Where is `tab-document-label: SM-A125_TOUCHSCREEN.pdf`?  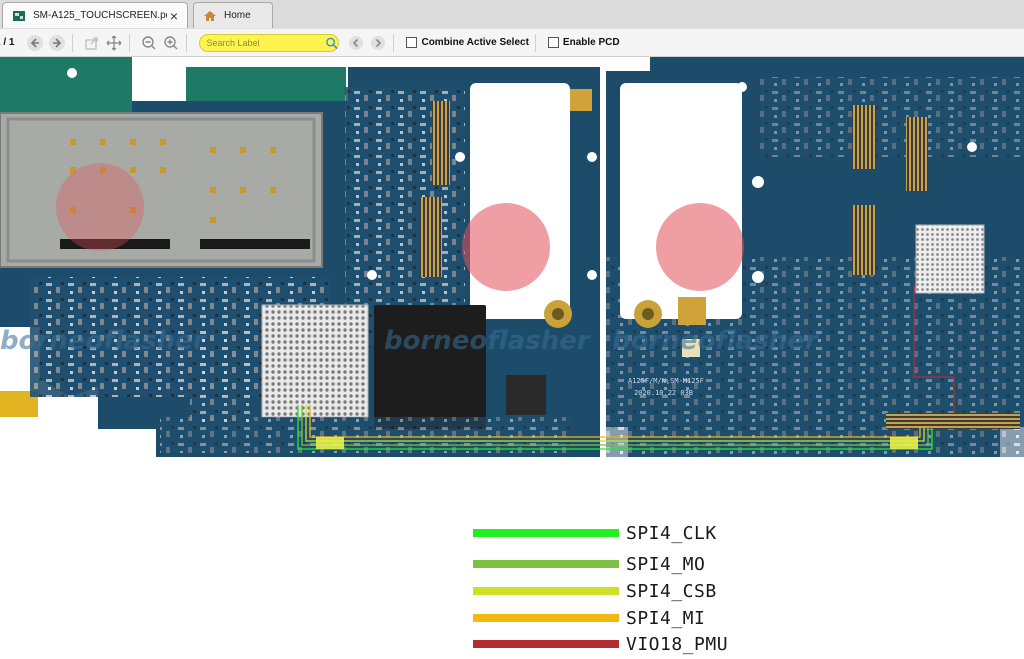 tab-document-label: SM-A125_TOUCHSCREEN.pdf is located at coordinates (100, 15).